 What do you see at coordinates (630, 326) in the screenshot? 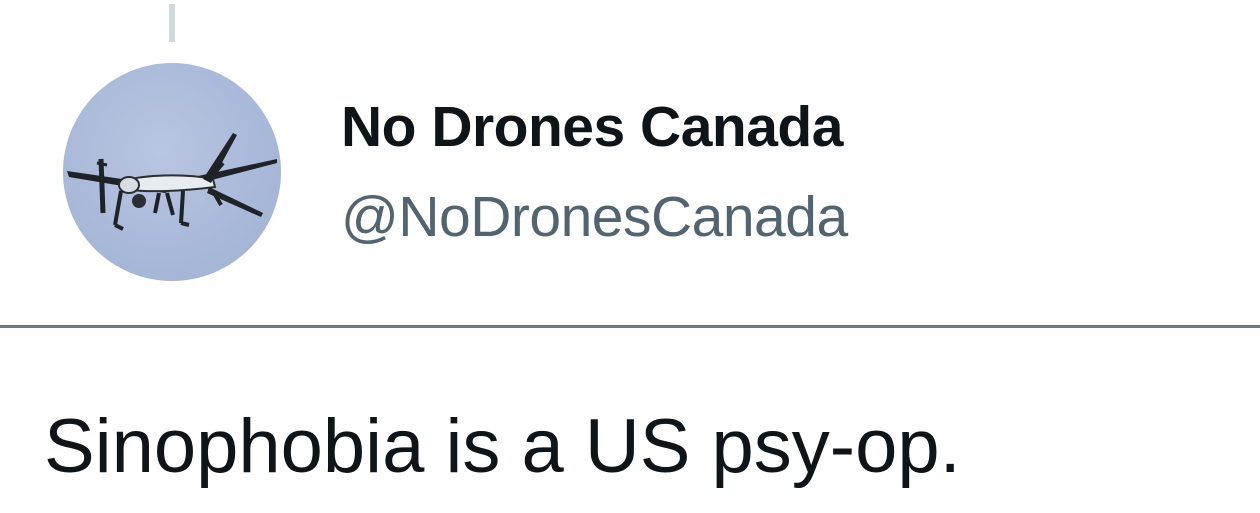
I see `divider` at bounding box center [630, 326].